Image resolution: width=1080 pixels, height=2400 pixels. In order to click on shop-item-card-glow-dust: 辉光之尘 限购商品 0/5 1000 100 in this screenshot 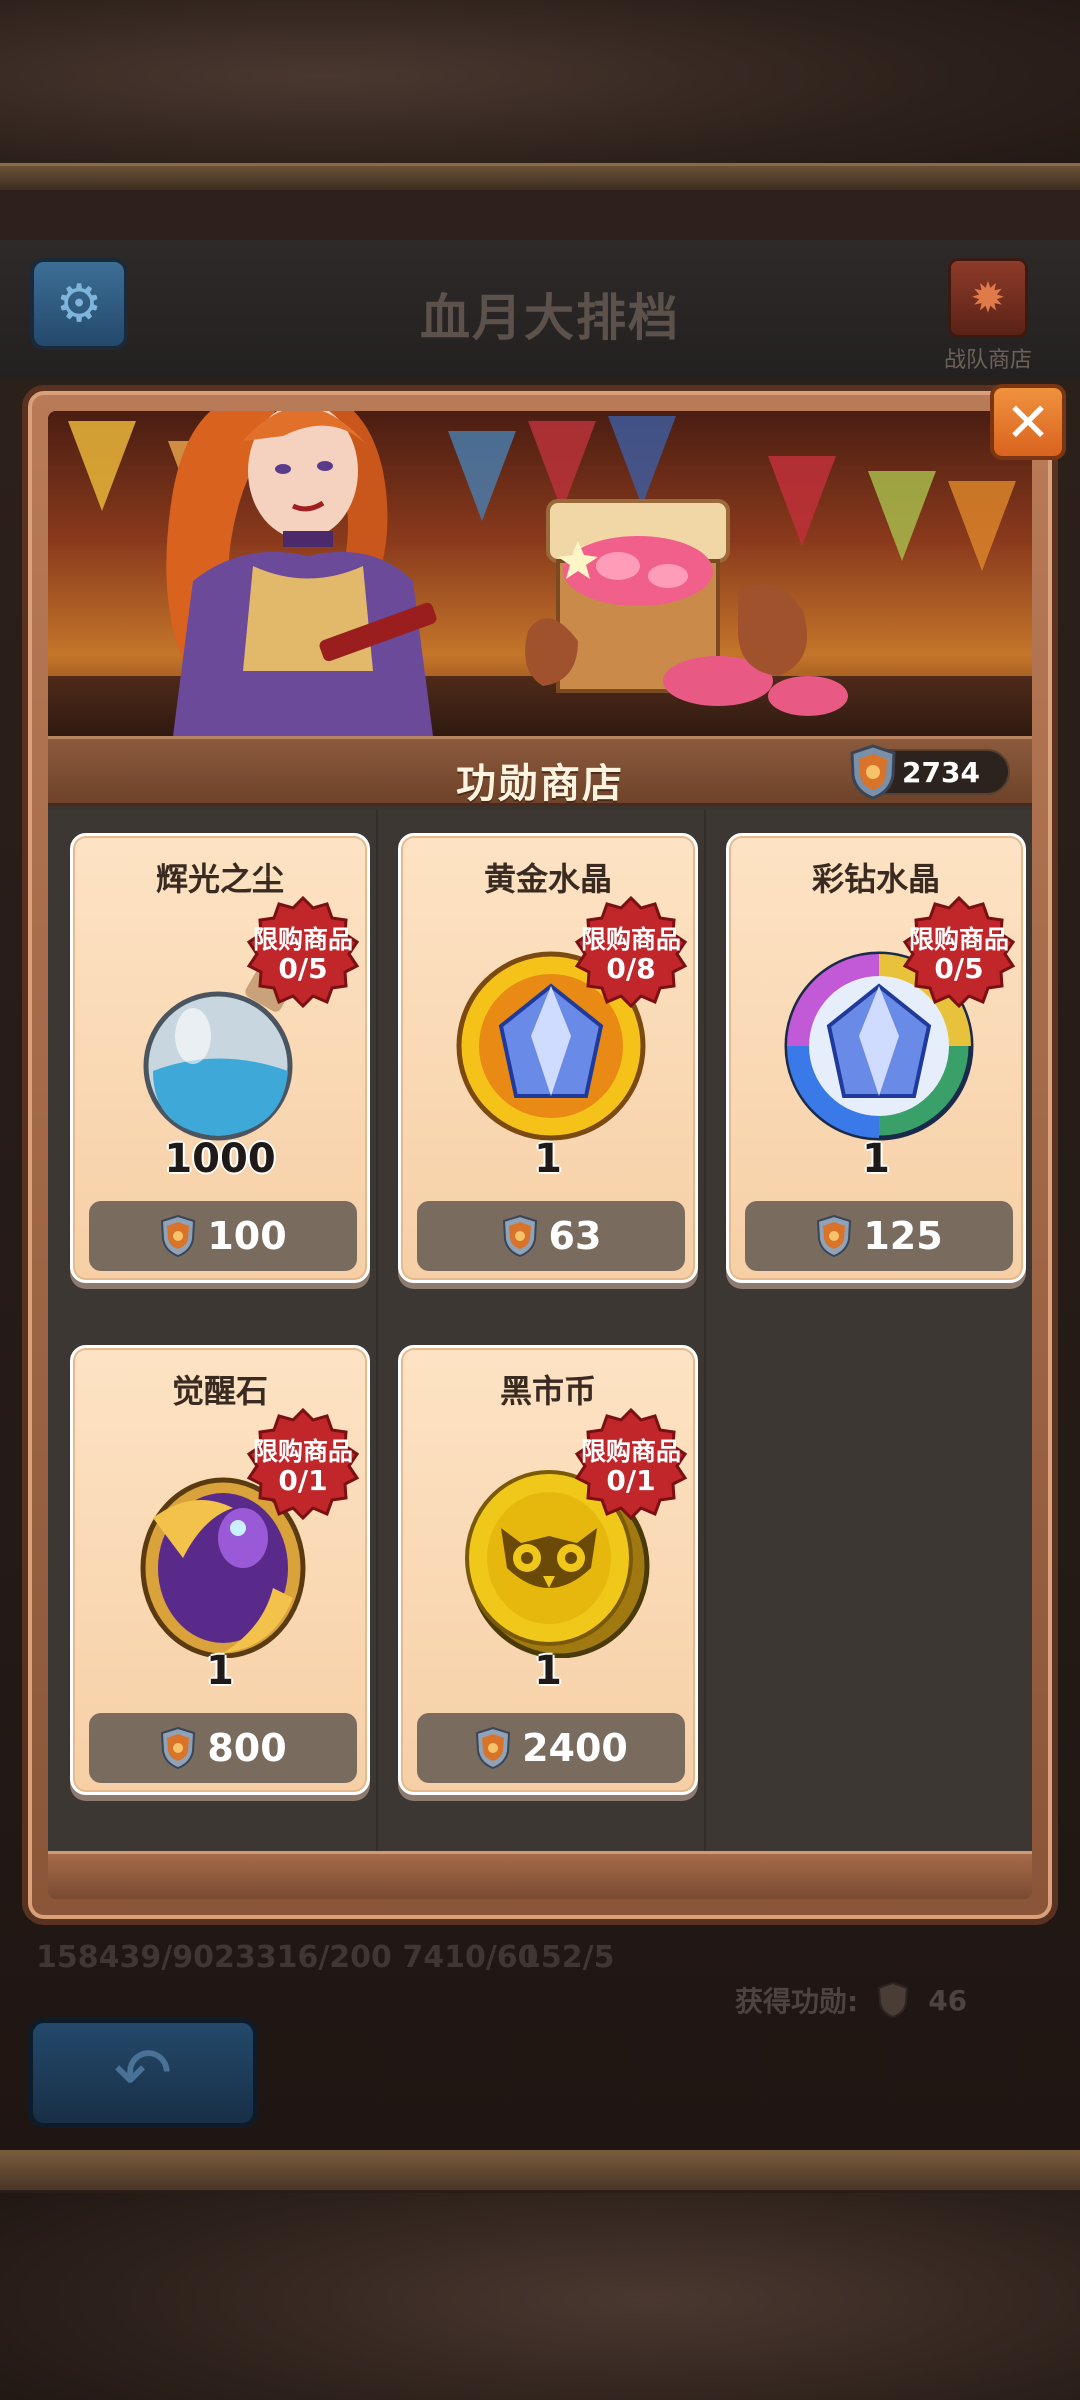, I will do `click(220, 1058)`.